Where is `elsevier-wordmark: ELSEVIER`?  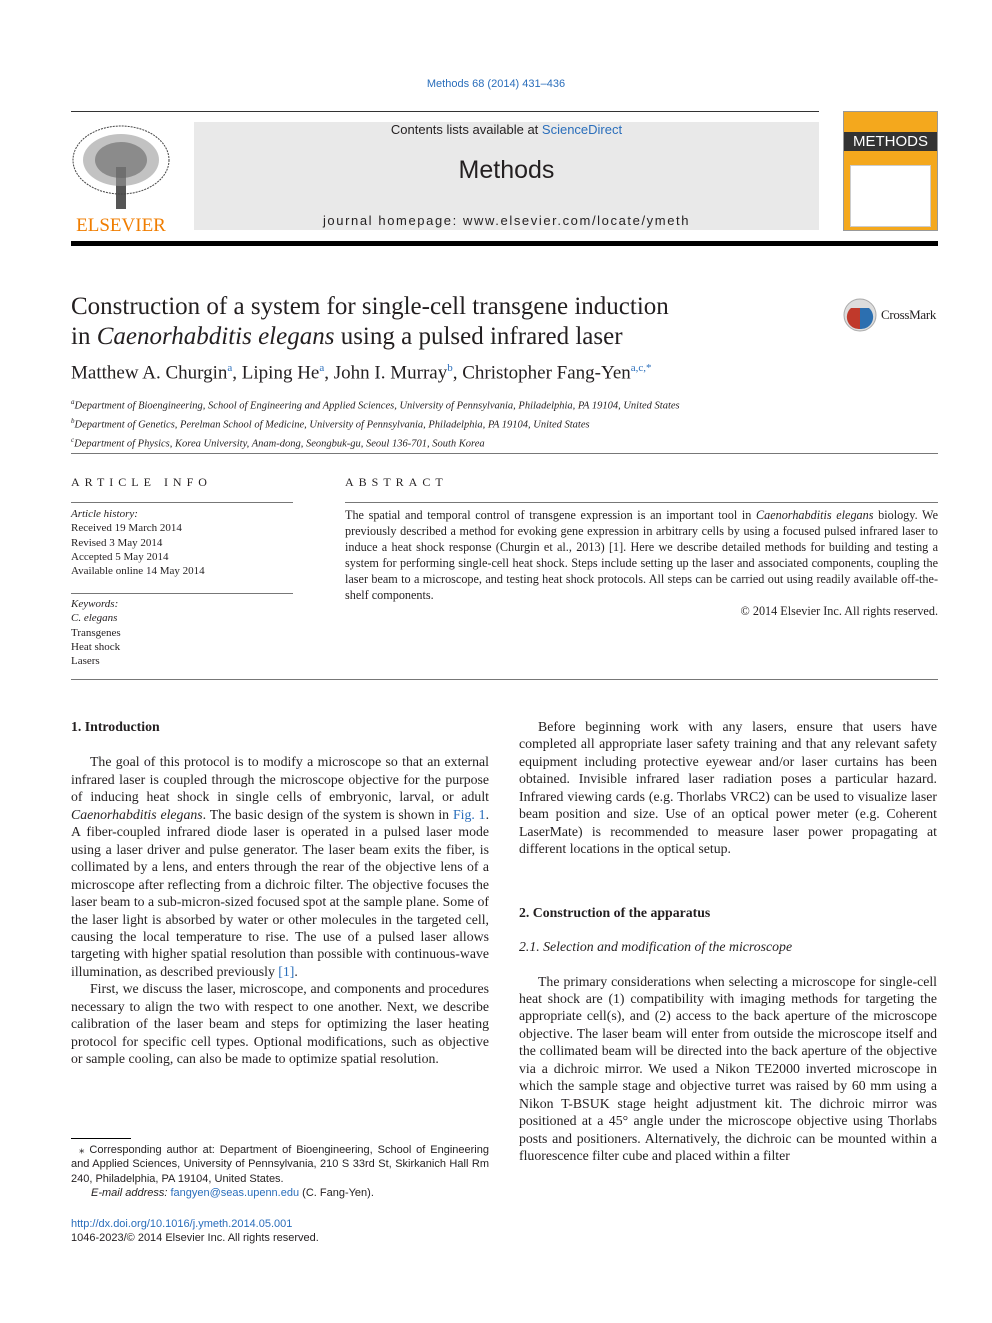
elsevier-wordmark: ELSEVIER is located at coordinates (121, 225).